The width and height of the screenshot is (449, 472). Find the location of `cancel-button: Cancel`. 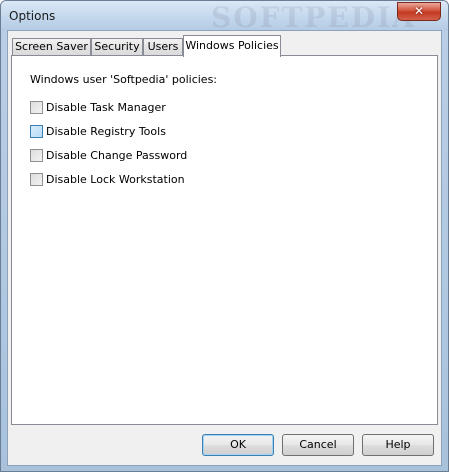

cancel-button: Cancel is located at coordinates (318, 445).